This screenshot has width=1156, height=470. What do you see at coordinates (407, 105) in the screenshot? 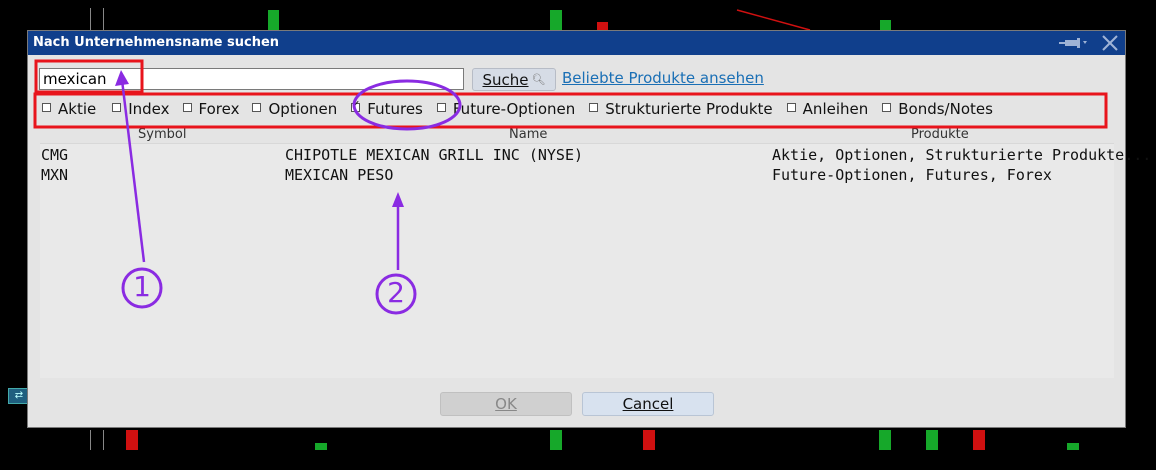
I see `futures-highlight-ellipse` at bounding box center [407, 105].